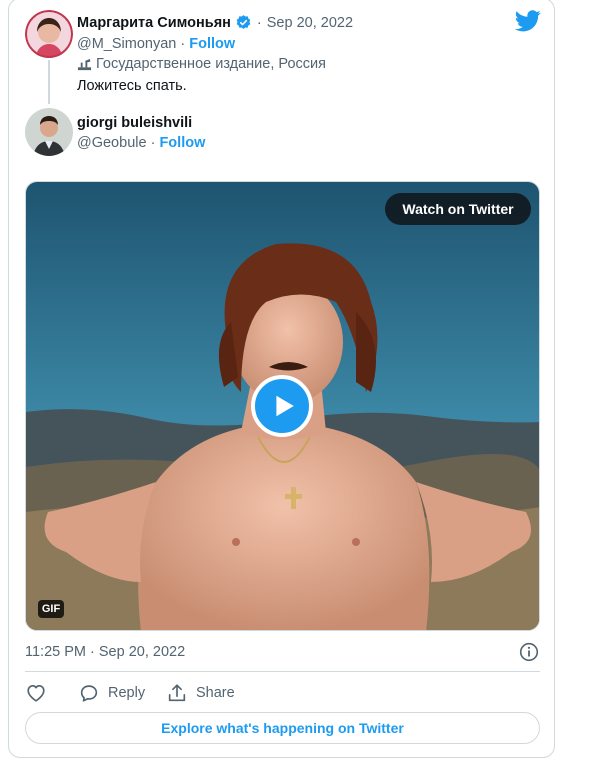  I want to click on reply-label: Reply, so click(127, 693).